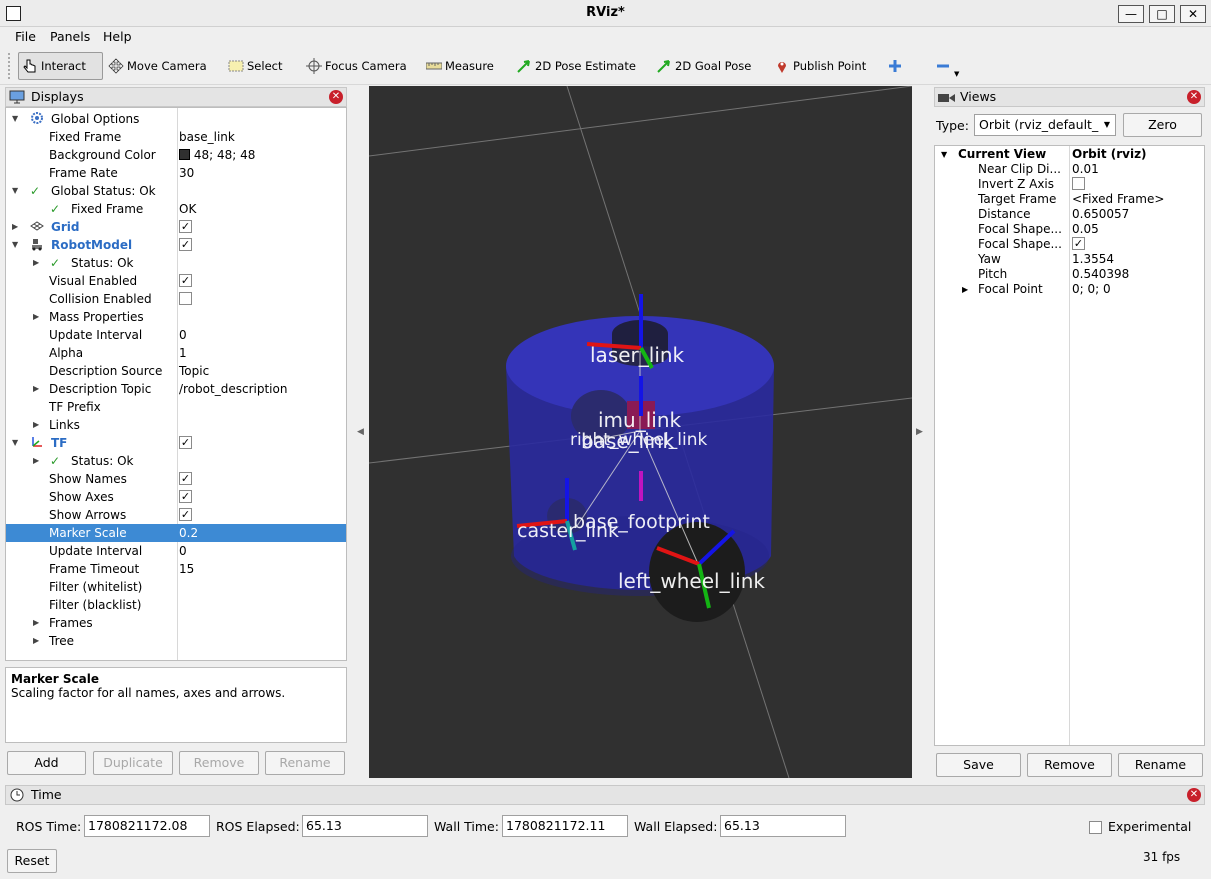  I want to click on tree-row-status-fixed-frame: ✓ Fixed Frame OK, so click(176, 209).